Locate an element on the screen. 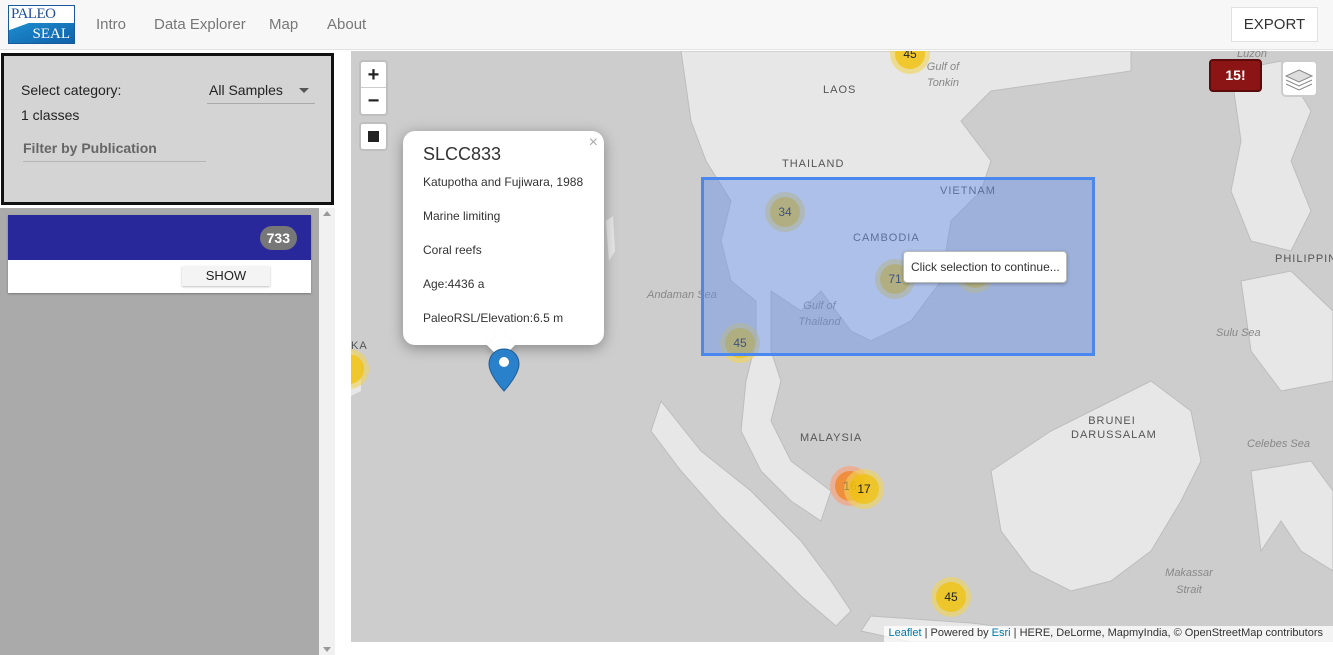  draw-rectangle-button is located at coordinates (373, 136).